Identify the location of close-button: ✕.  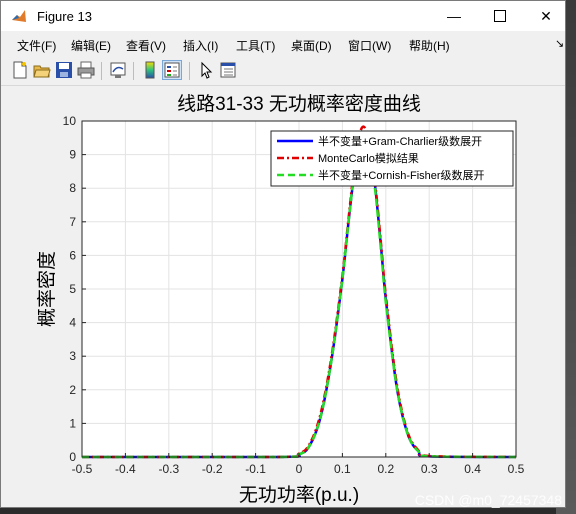
(546, 16).